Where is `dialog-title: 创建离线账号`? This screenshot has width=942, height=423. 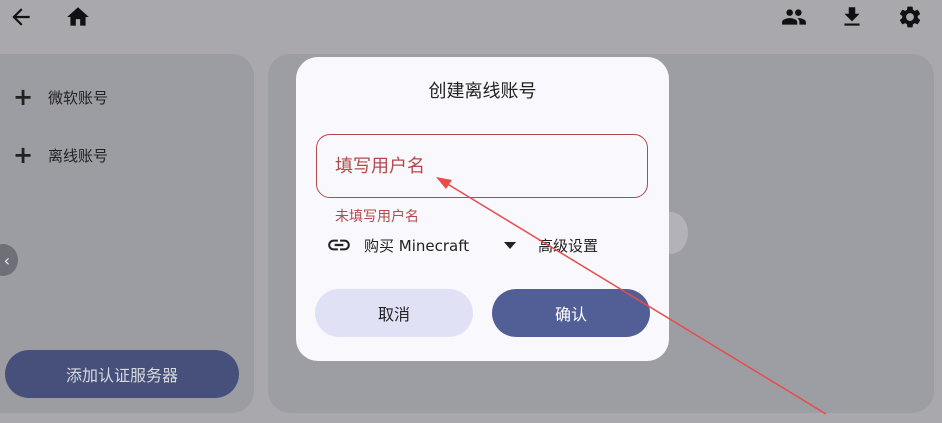
dialog-title: 创建离线账号 is located at coordinates (482, 91).